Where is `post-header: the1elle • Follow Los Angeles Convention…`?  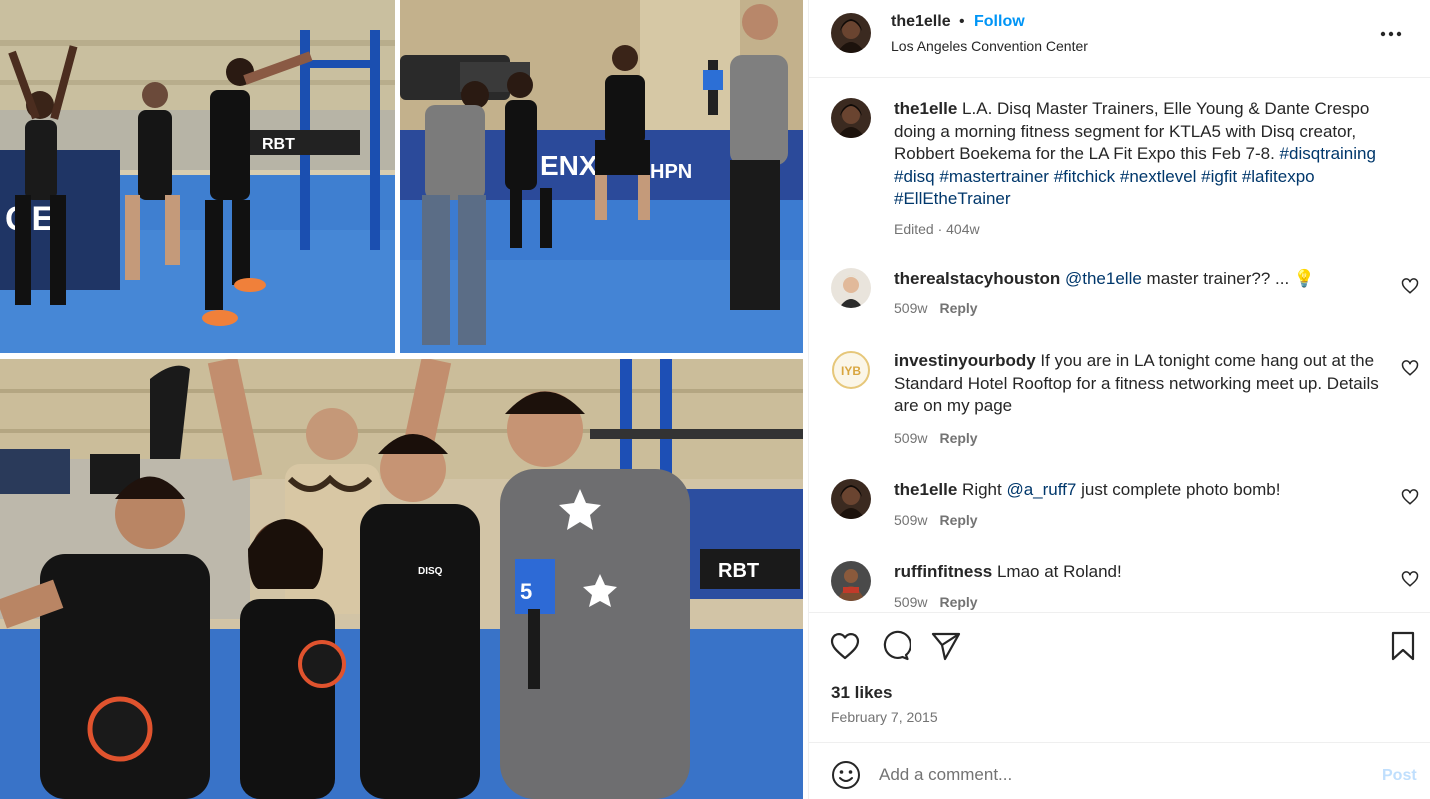 post-header: the1elle • Follow Los Angeles Convention… is located at coordinates (1119, 39).